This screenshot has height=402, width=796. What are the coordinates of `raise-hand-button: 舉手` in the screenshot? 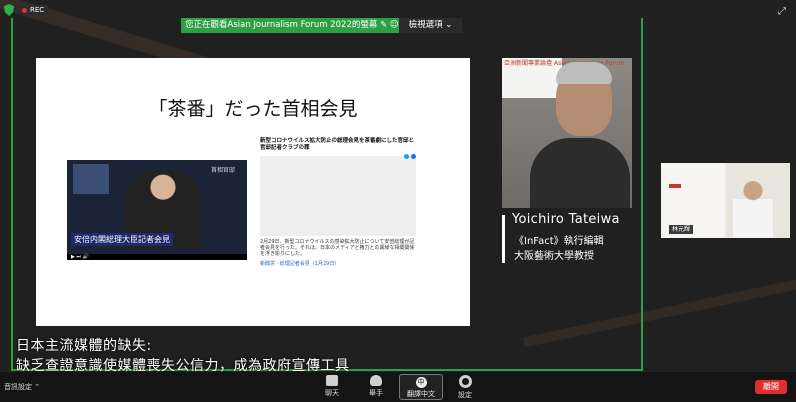 It's located at (376, 386).